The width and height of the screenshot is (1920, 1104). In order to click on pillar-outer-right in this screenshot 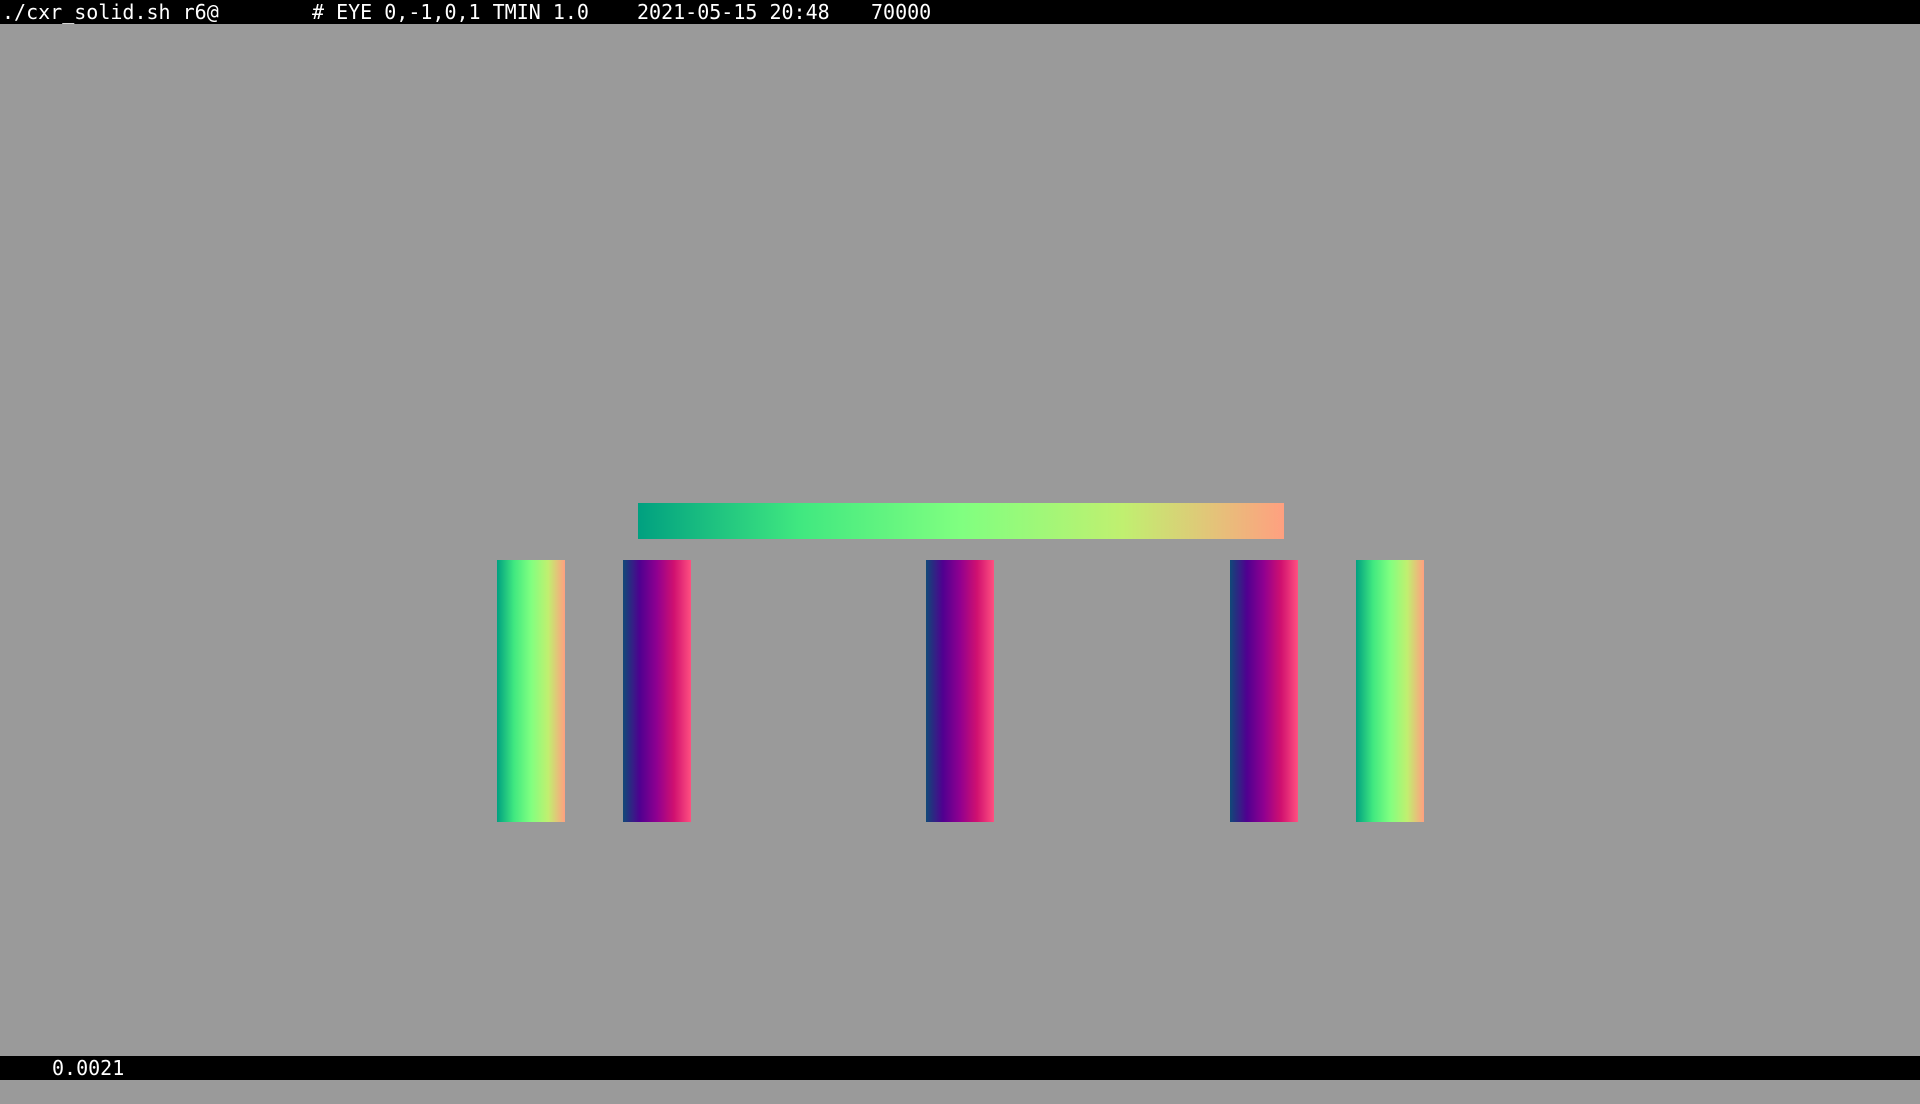, I will do `click(1390, 691)`.